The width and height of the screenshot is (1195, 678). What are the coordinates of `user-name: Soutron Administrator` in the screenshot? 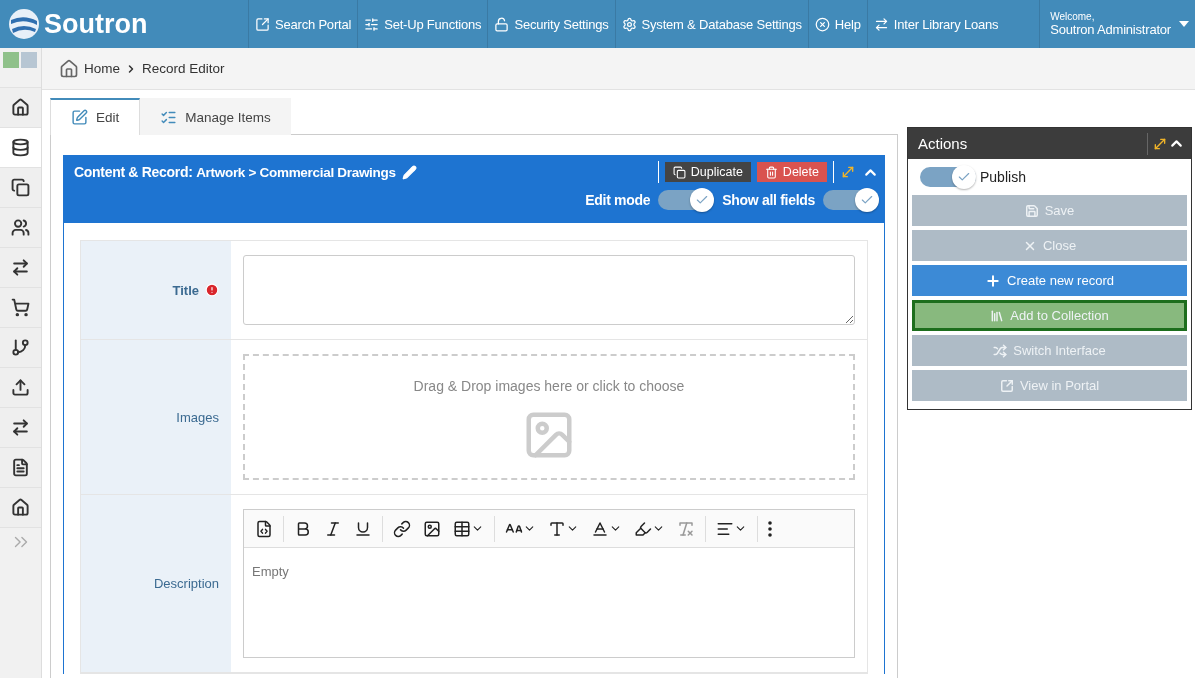 It's located at (1110, 29).